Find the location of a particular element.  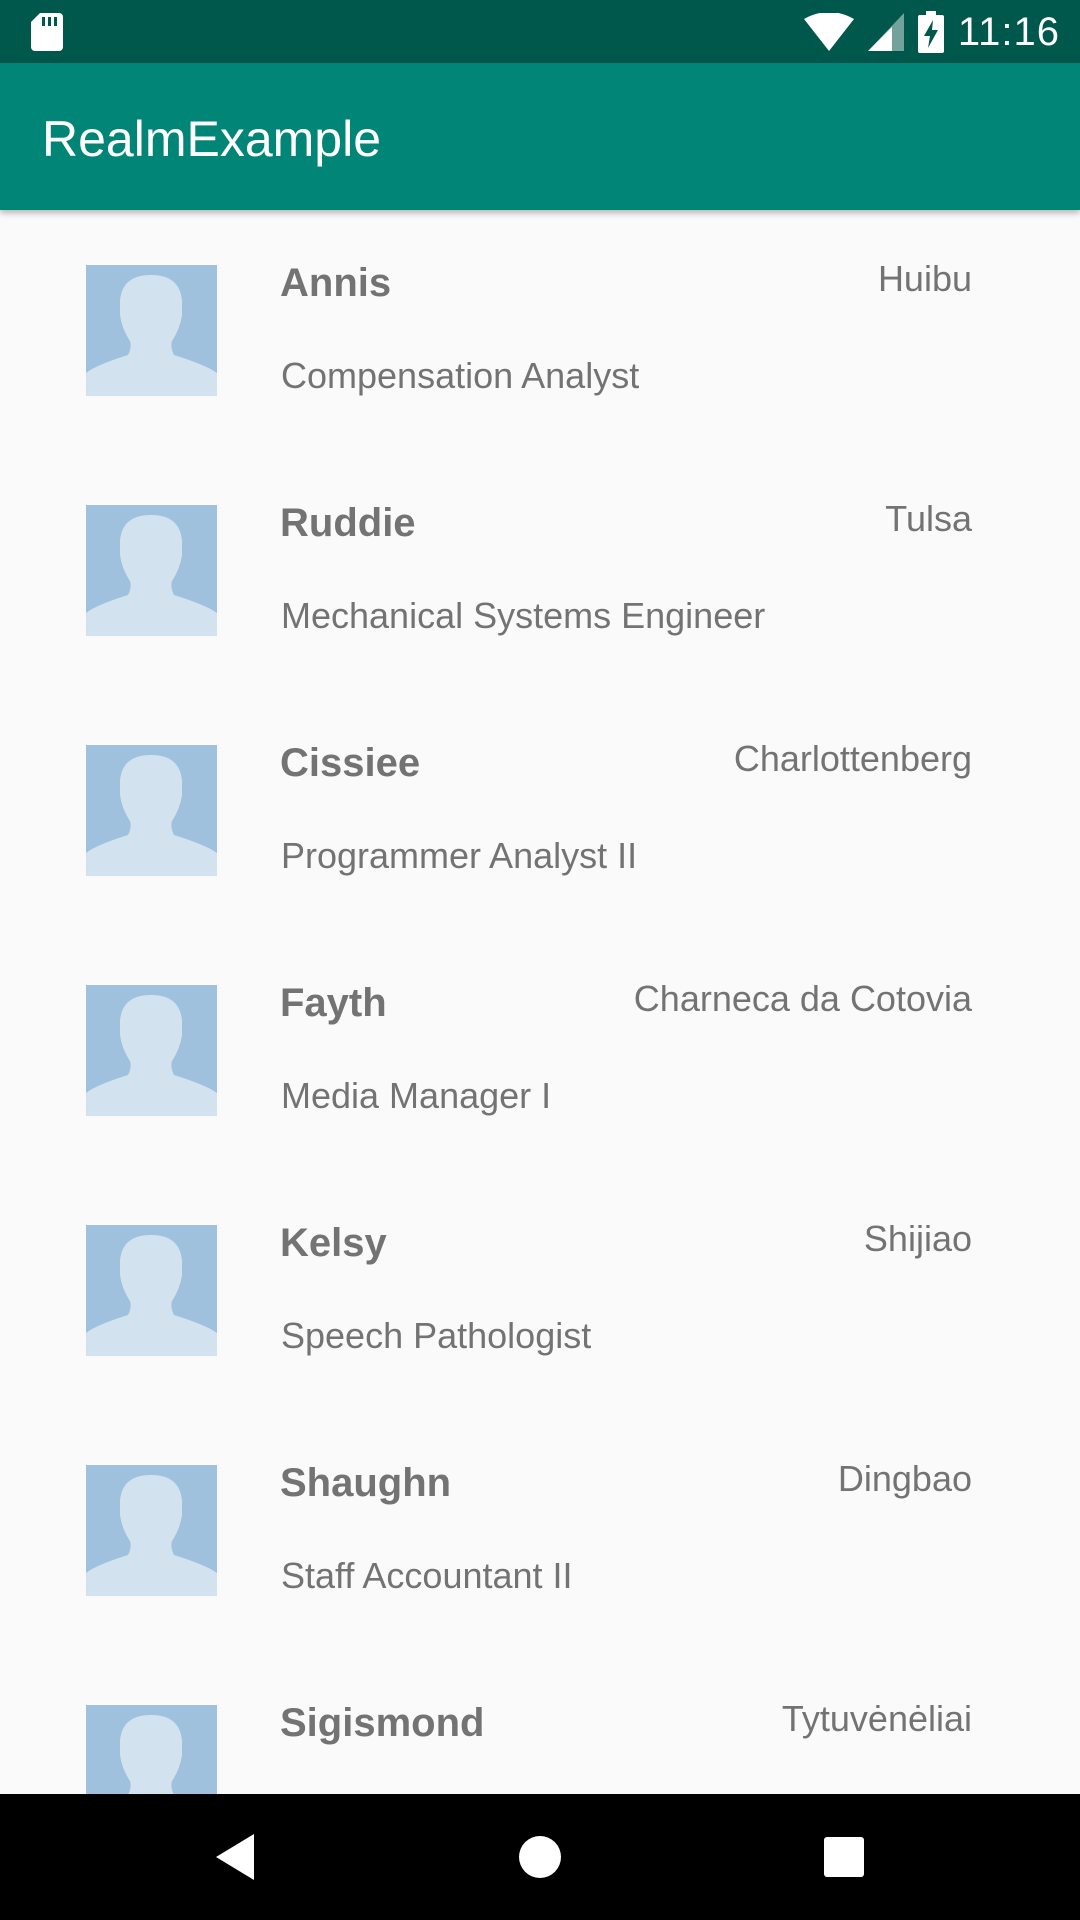

navigation-bar is located at coordinates (540, 1857).